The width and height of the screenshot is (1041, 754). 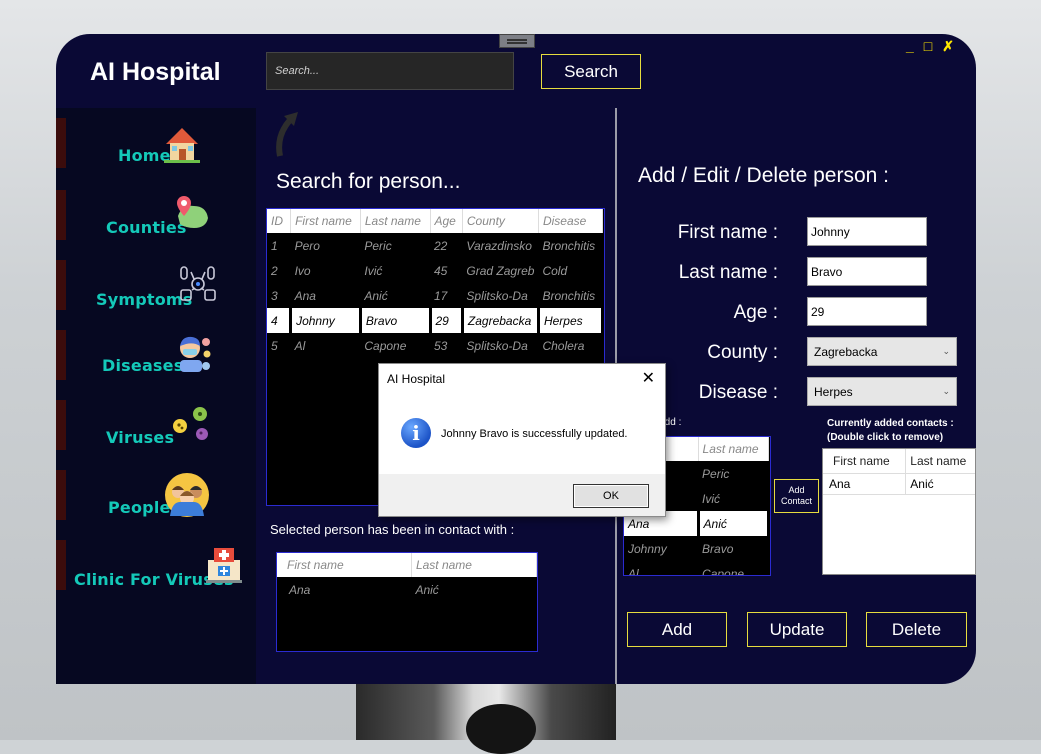 I want to click on cell-disease: Cold, so click(x=555, y=270).